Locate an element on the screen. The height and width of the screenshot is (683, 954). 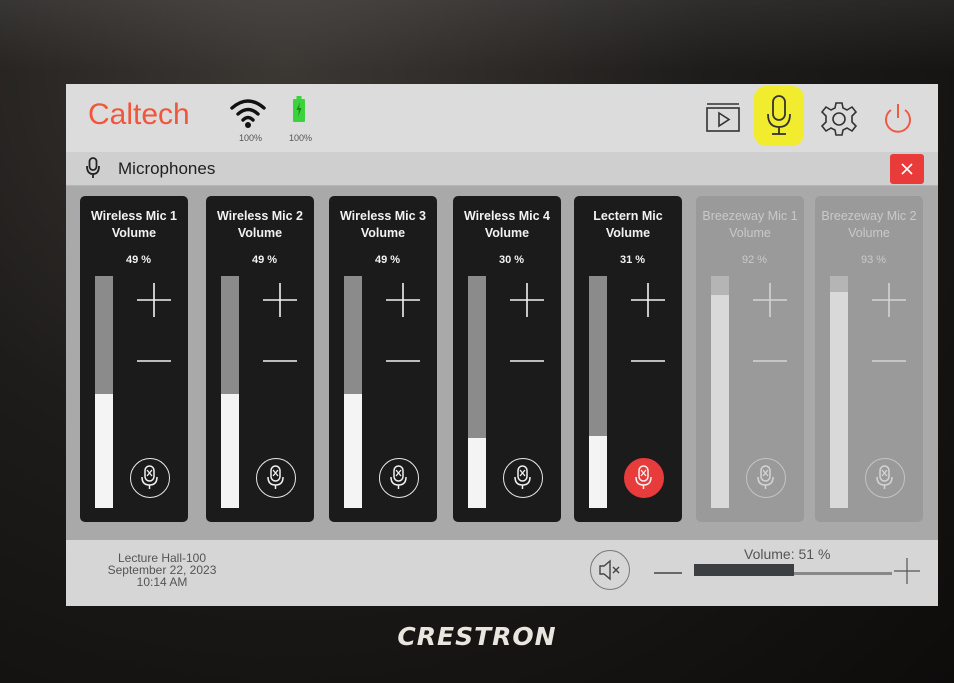
close-button is located at coordinates (907, 169).